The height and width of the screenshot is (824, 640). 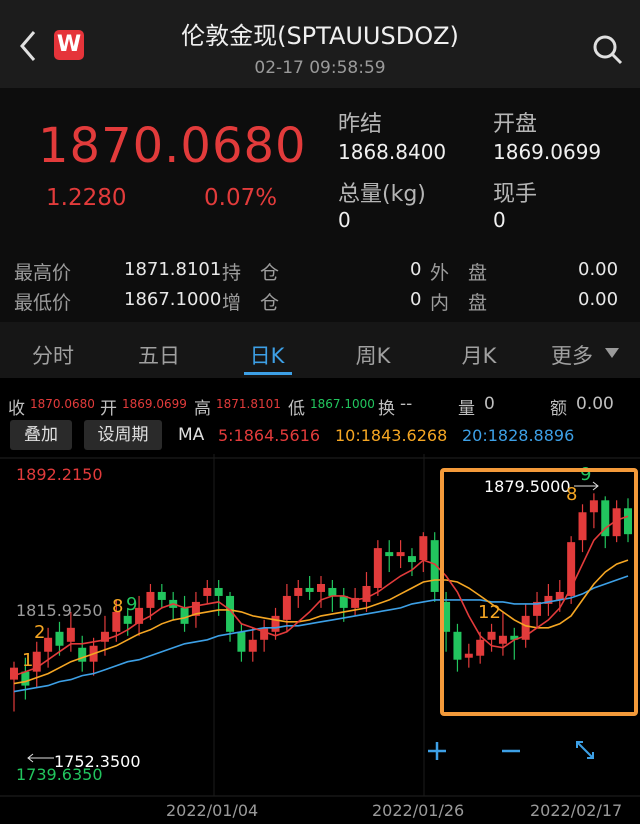 I want to click on add-value: 0, so click(x=416, y=299).